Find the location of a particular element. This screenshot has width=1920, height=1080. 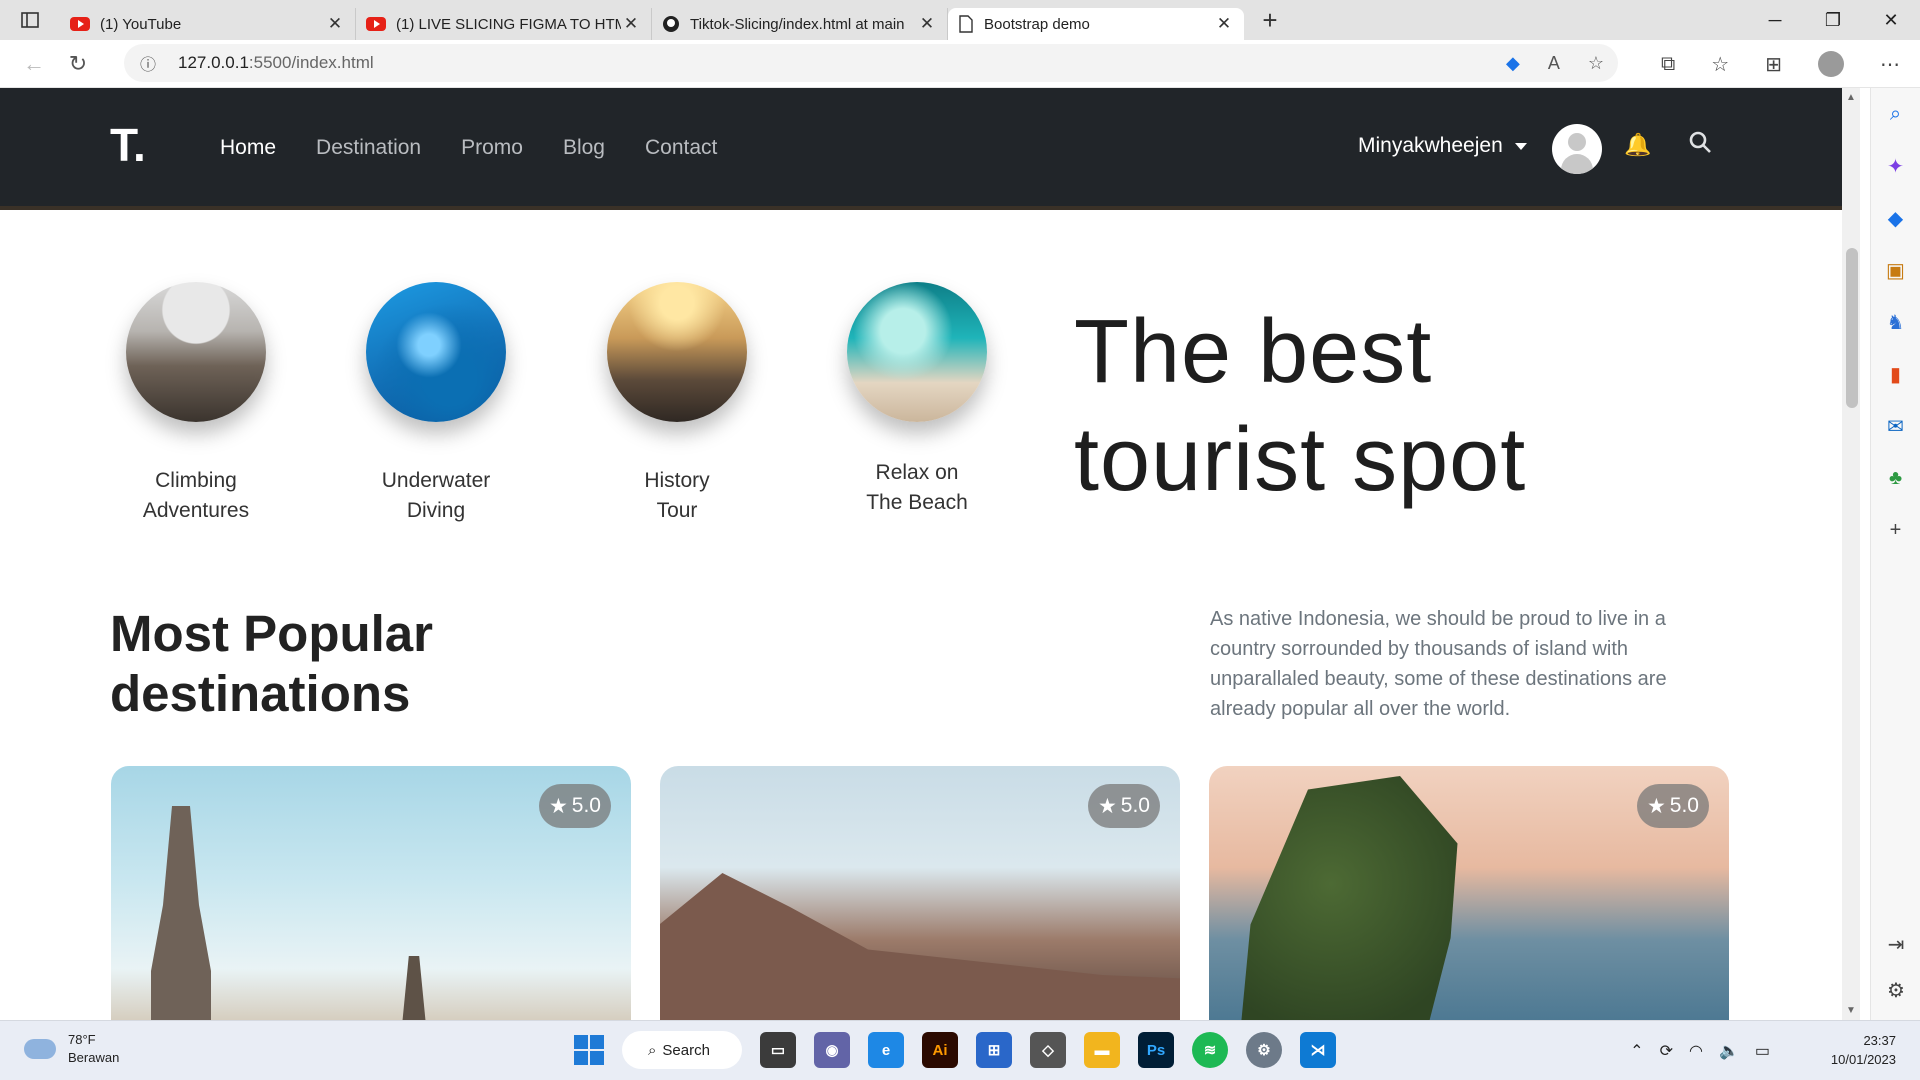

profile-icon is located at coordinates (1831, 64).